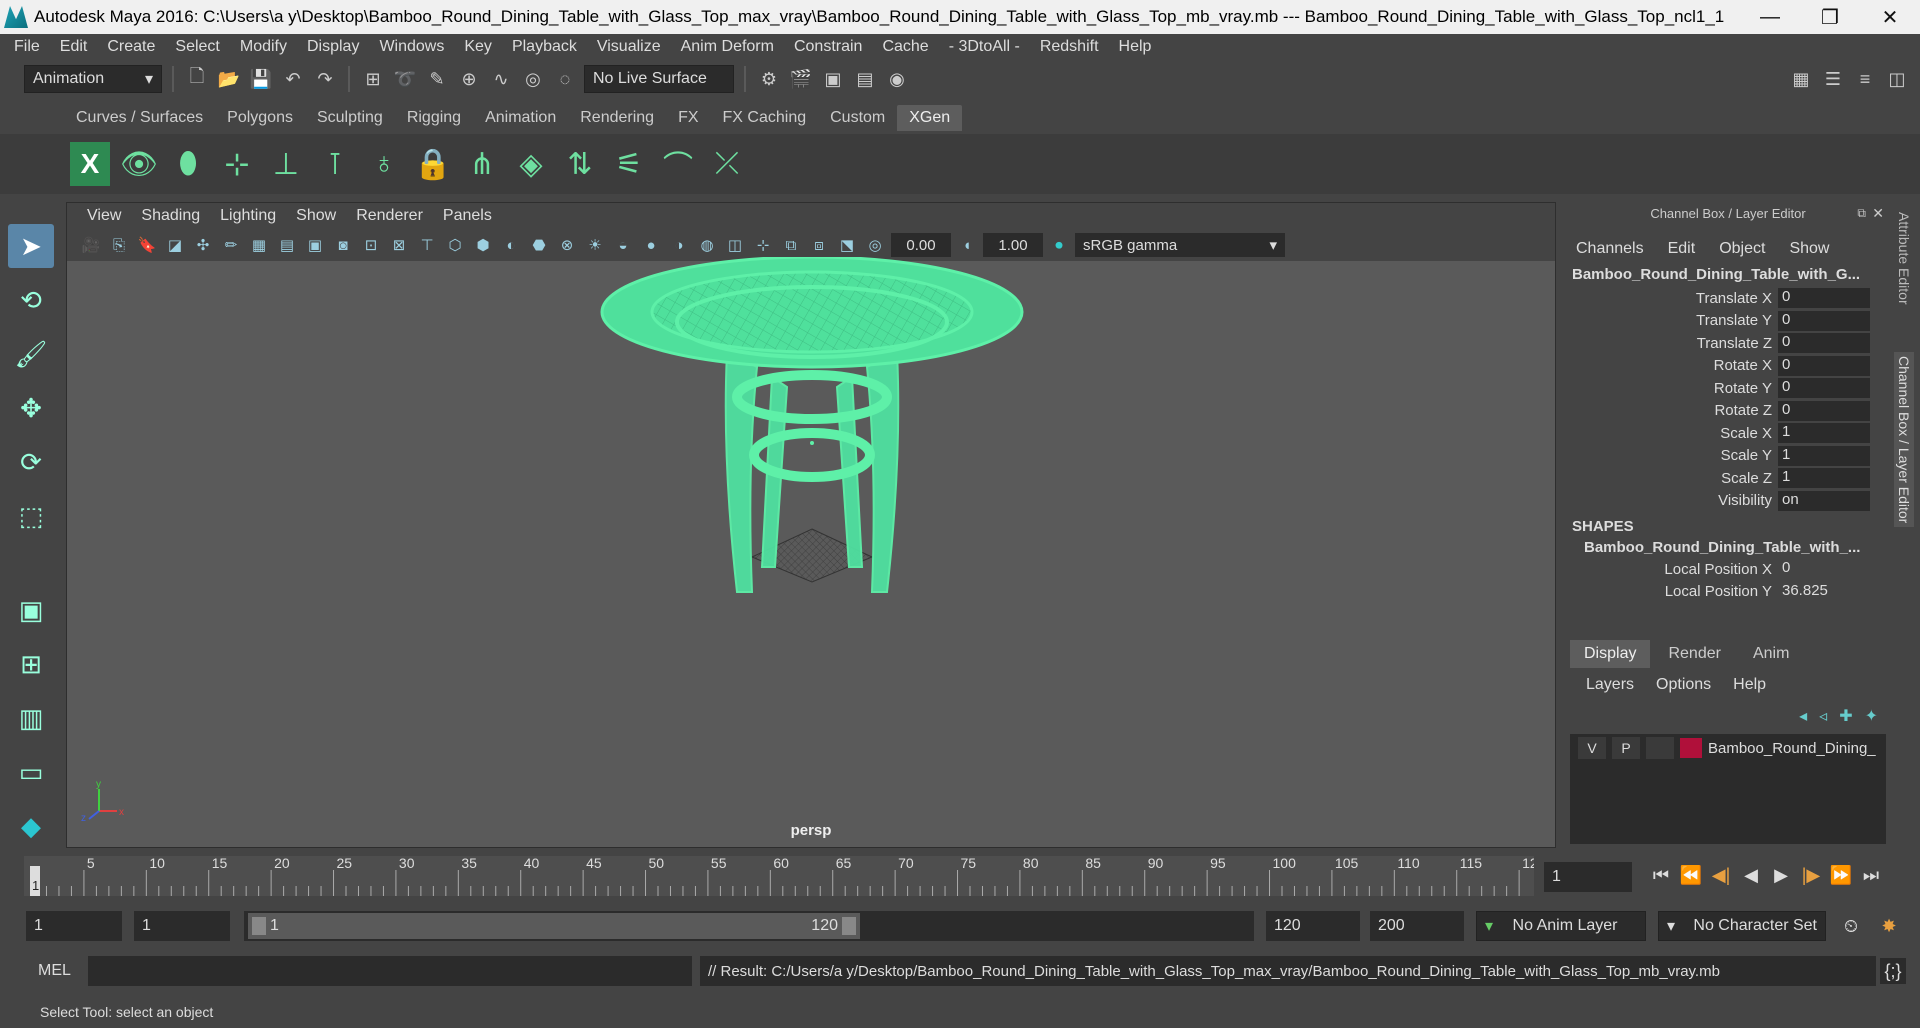 The width and height of the screenshot is (1920, 1028). What do you see at coordinates (735, 245) in the screenshot?
I see `depth-of-field-icon: ◫` at bounding box center [735, 245].